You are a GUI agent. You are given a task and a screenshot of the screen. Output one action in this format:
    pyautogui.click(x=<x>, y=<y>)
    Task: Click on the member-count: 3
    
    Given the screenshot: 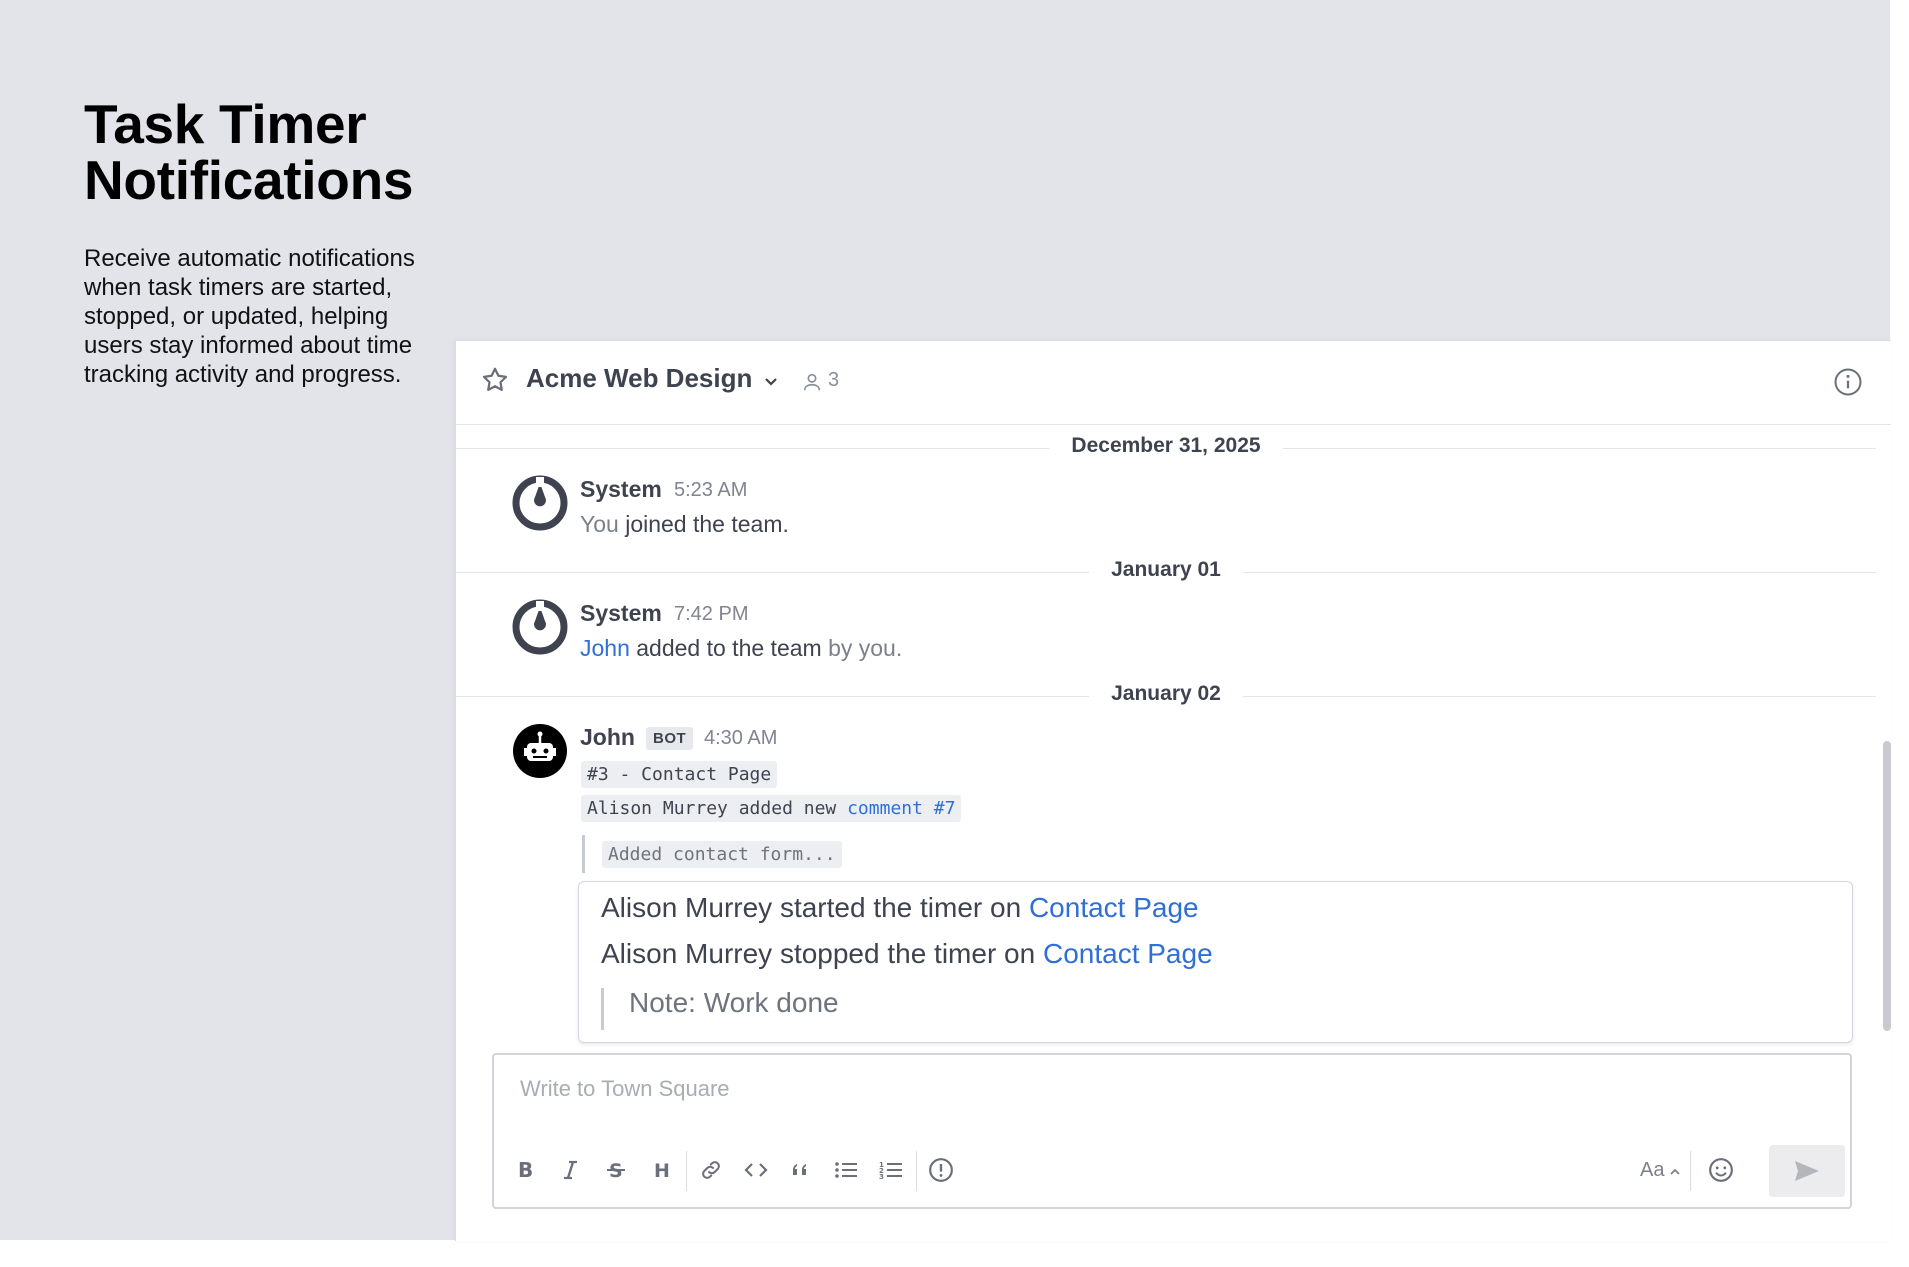 What is the action you would take?
    pyautogui.click(x=833, y=380)
    